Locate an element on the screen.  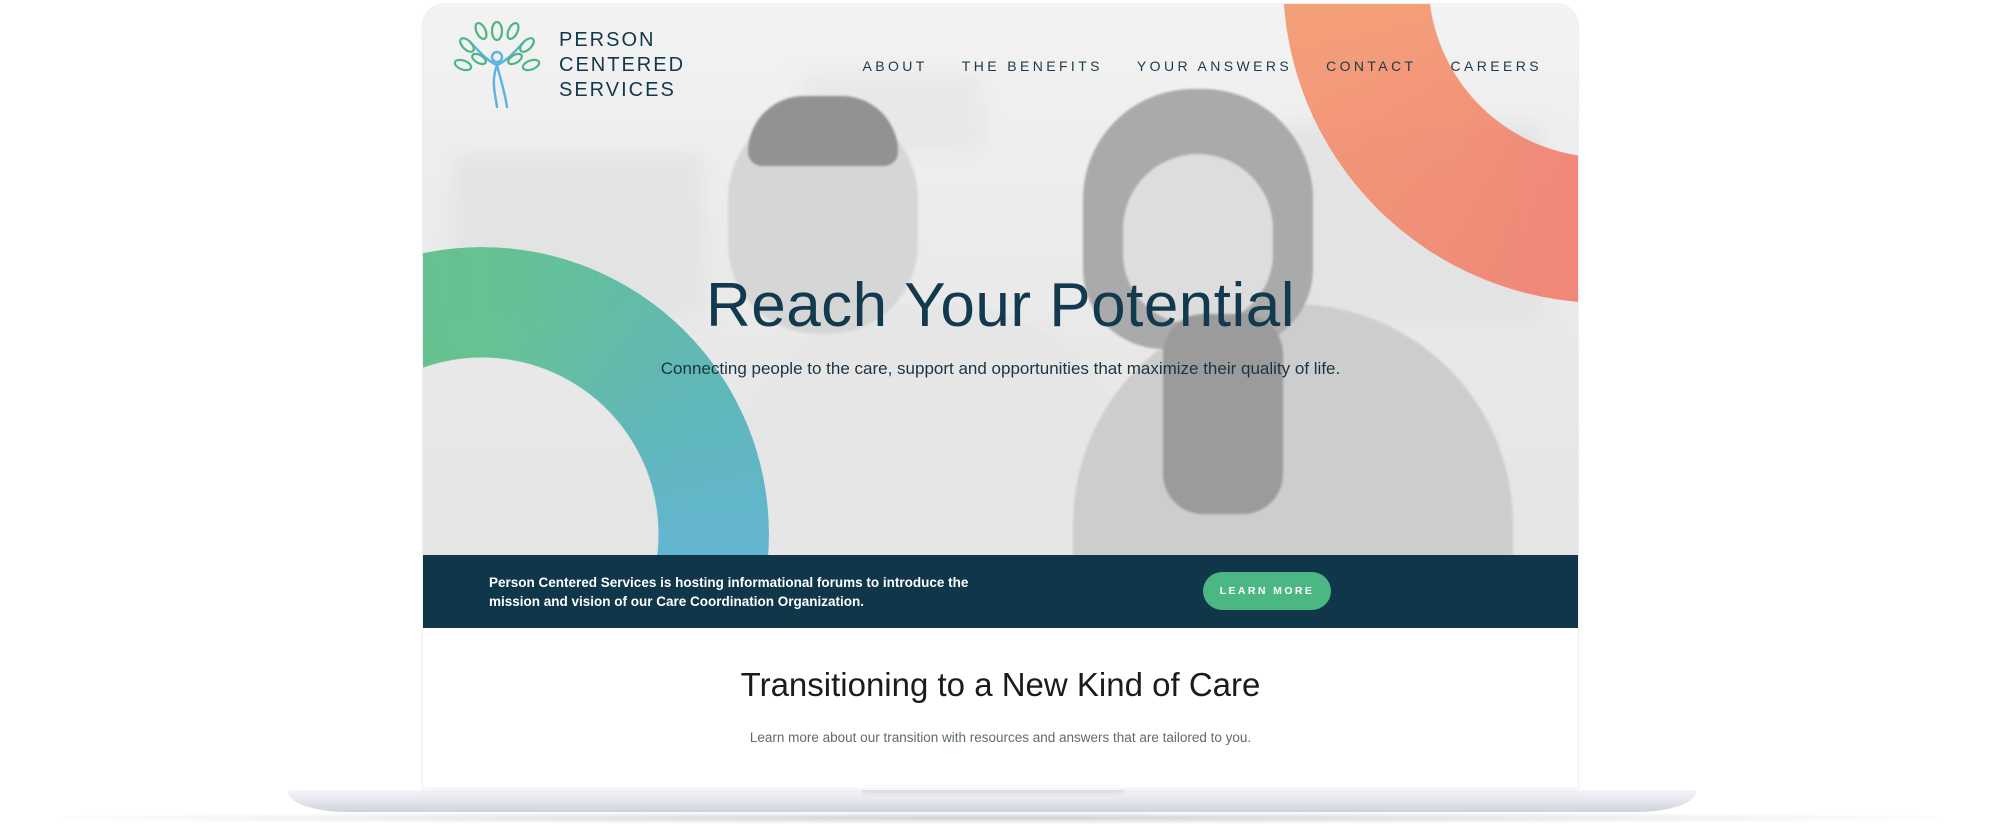
site-logo: PERSON CENTERED SERVICES is located at coordinates (568, 65).